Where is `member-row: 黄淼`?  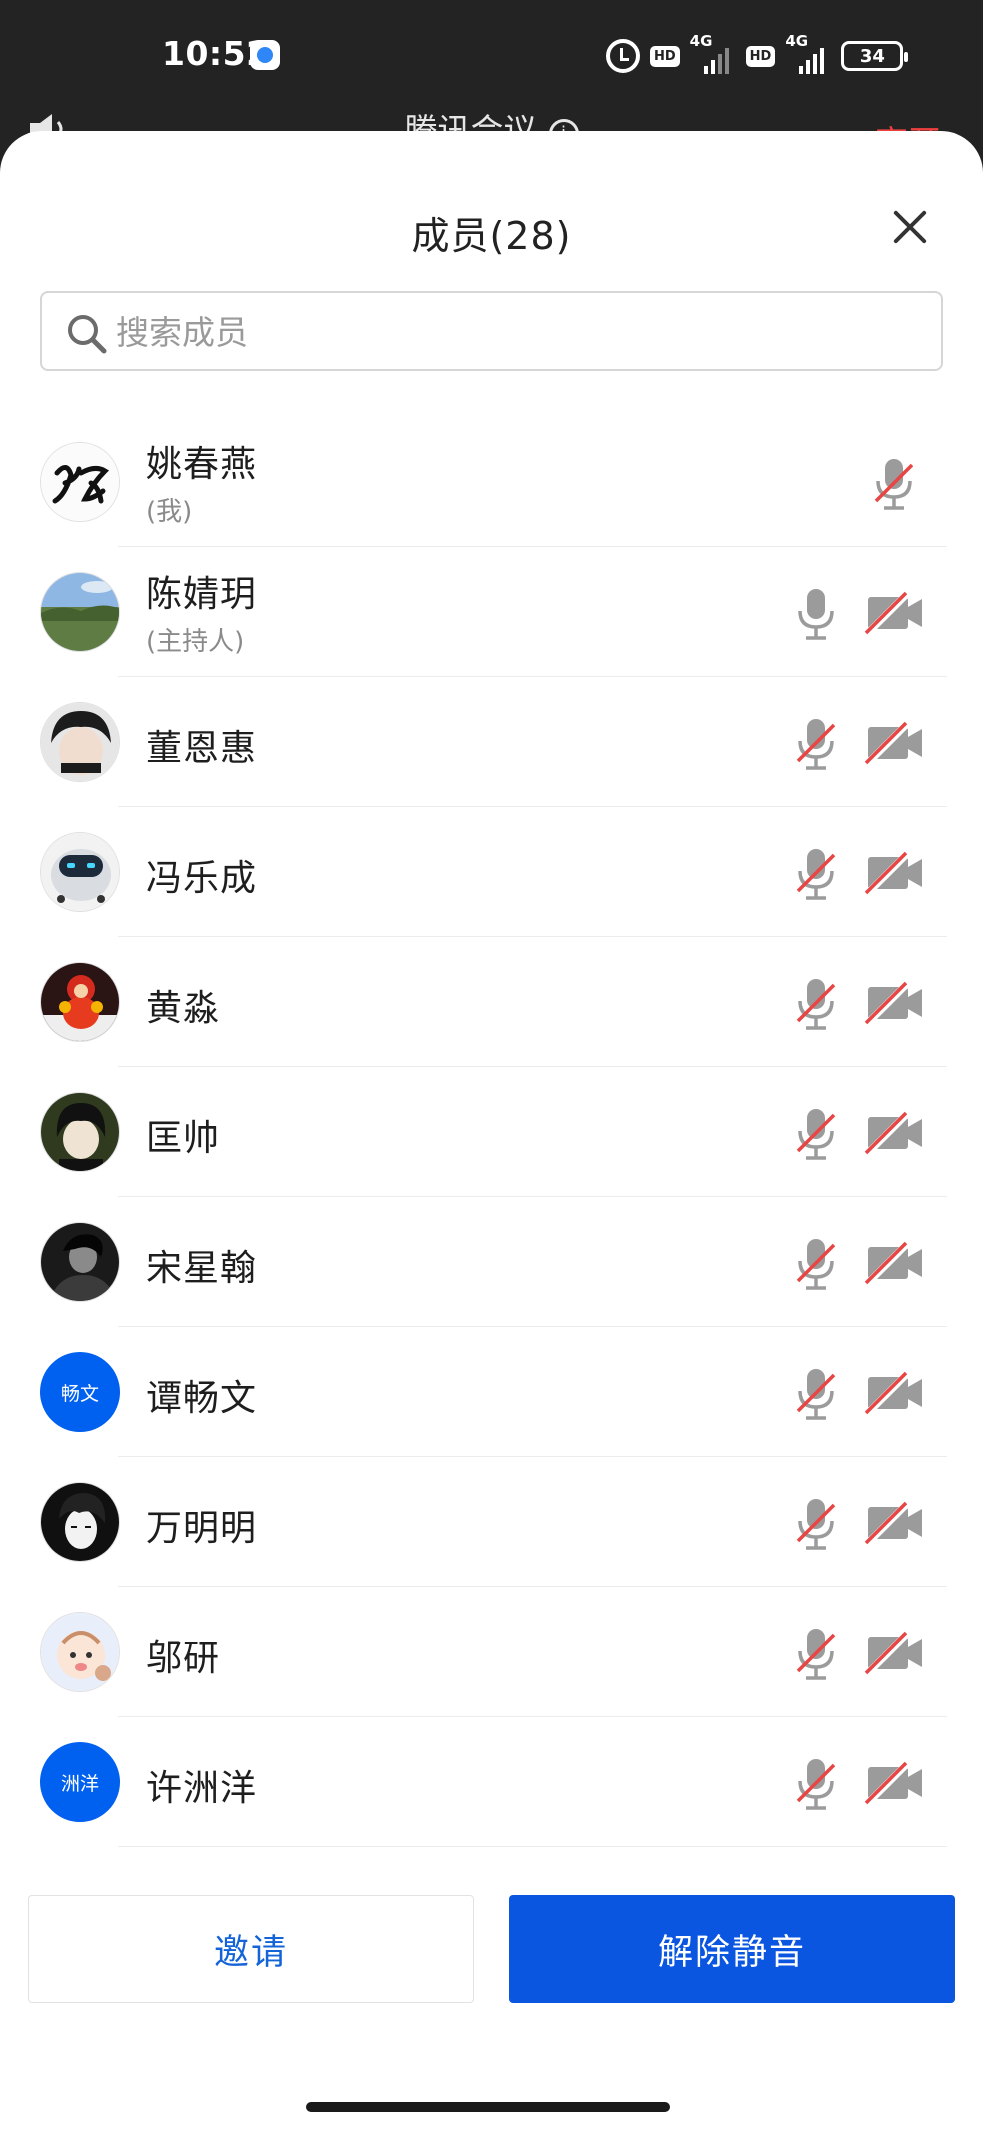
member-row: 黄淼 is located at coordinates (491, 1002).